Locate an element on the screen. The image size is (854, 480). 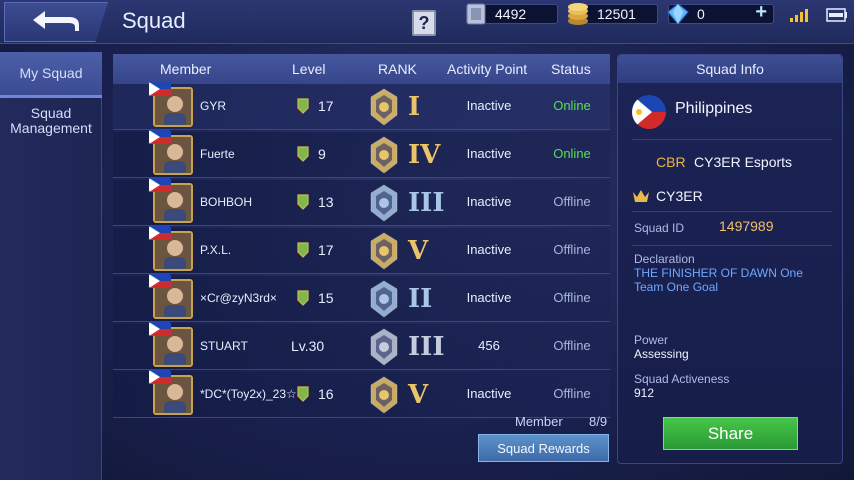
member-name: ×Cr@zyN3rd× is located at coordinates (238, 298).